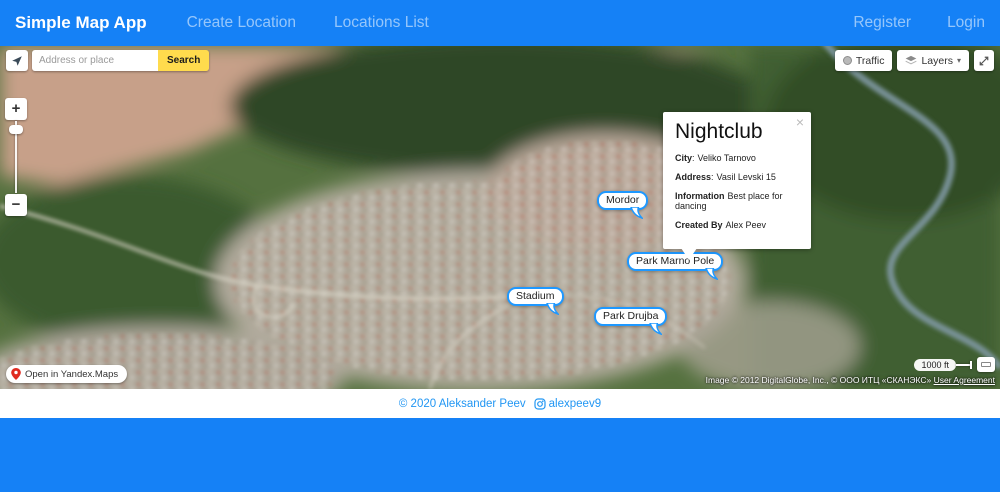 The height and width of the screenshot is (492, 1000). What do you see at coordinates (72, 374) in the screenshot?
I see `badge-label: Open in Yandex.Maps` at bounding box center [72, 374].